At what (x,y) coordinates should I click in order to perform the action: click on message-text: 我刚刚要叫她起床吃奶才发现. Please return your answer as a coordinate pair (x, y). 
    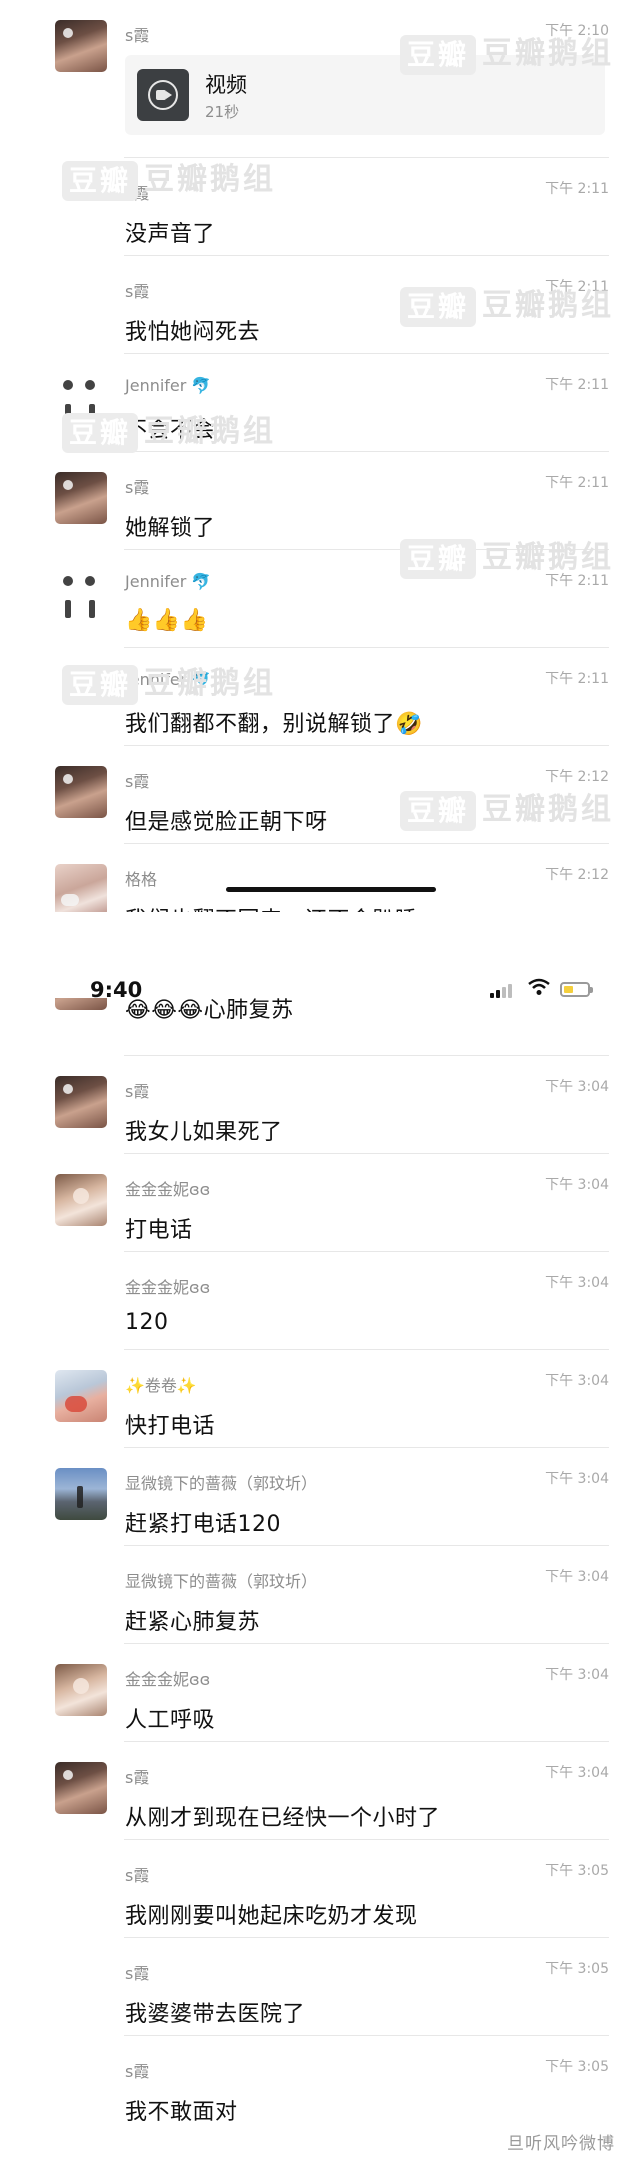
    Looking at the image, I should click on (271, 1916).